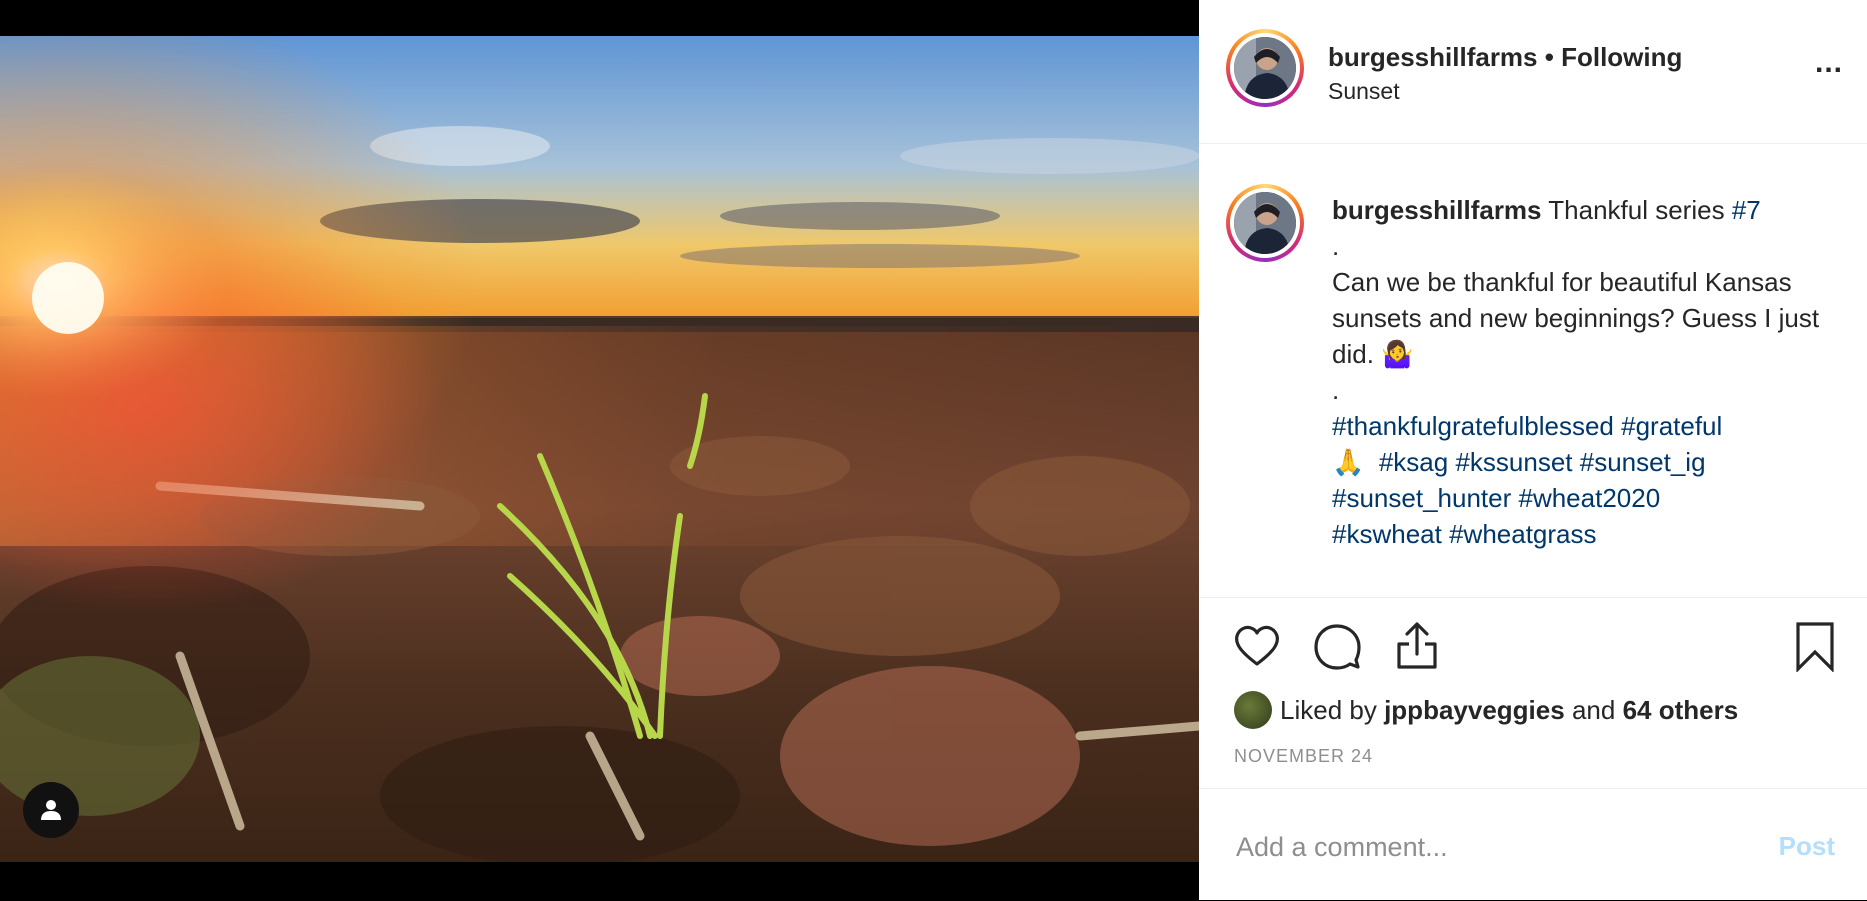 This screenshot has width=1867, height=901. I want to click on tagged-users-button, so click(51, 810).